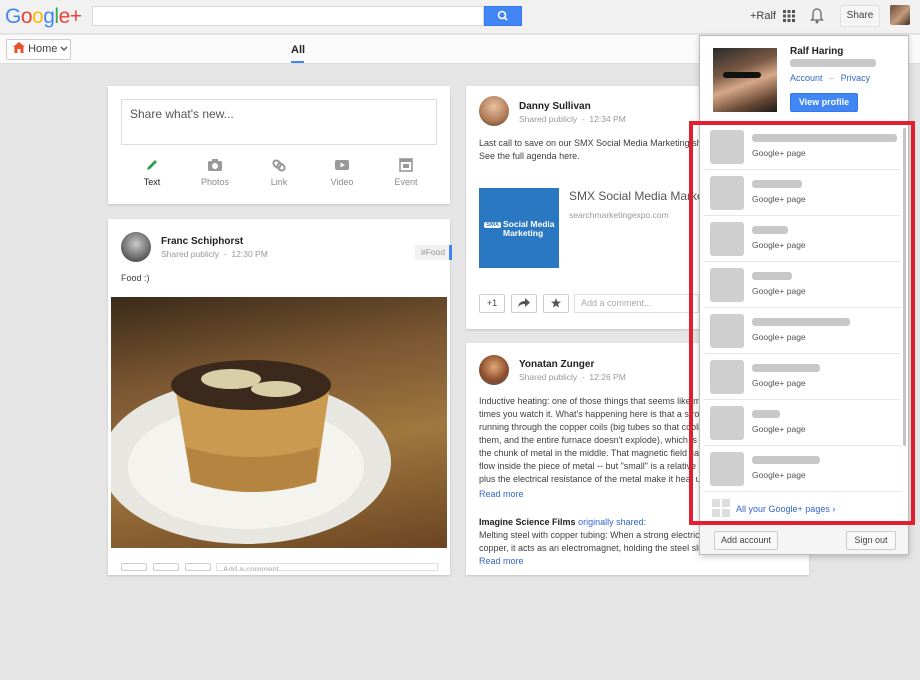  I want to click on profile-link: +Ralf, so click(763, 16).